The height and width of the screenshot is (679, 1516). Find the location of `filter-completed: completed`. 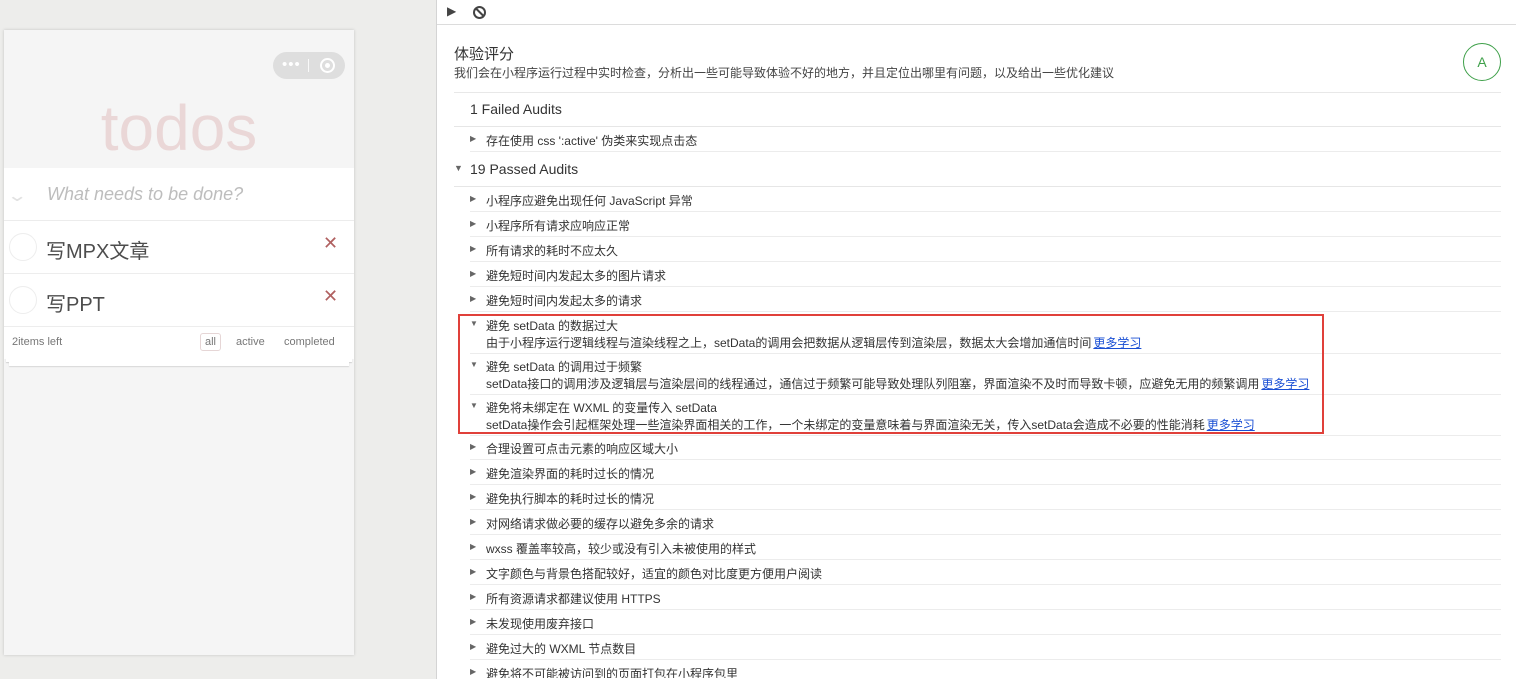

filter-completed: completed is located at coordinates (309, 342).